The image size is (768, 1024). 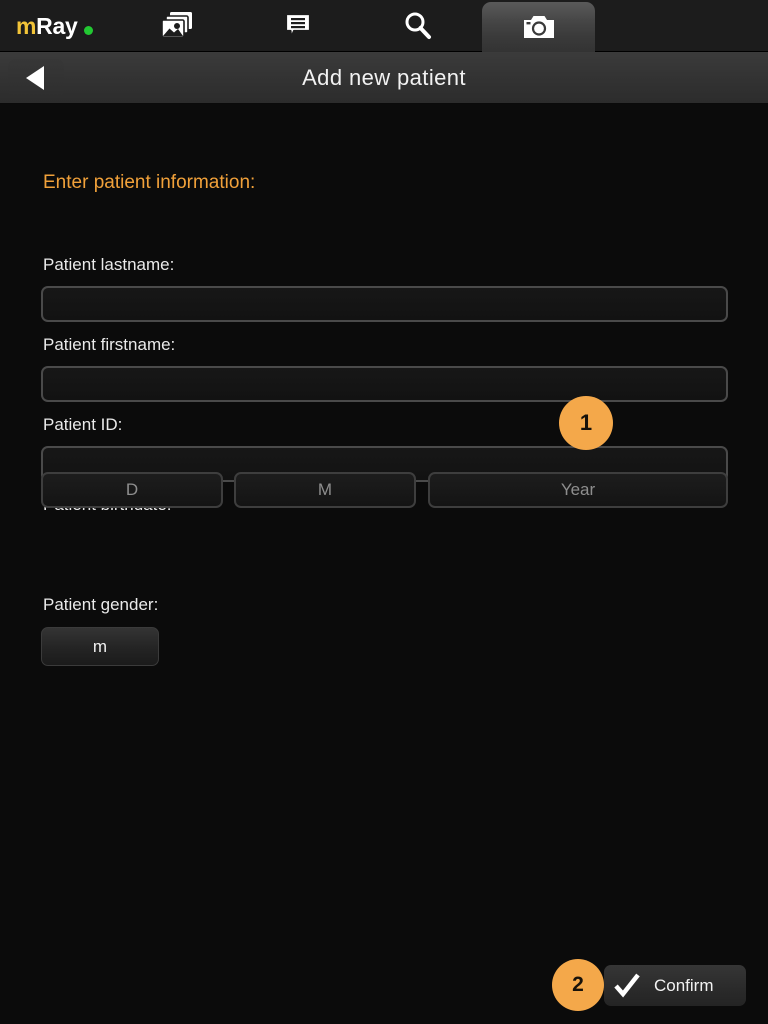 I want to click on tab-search, so click(x=417, y=26).